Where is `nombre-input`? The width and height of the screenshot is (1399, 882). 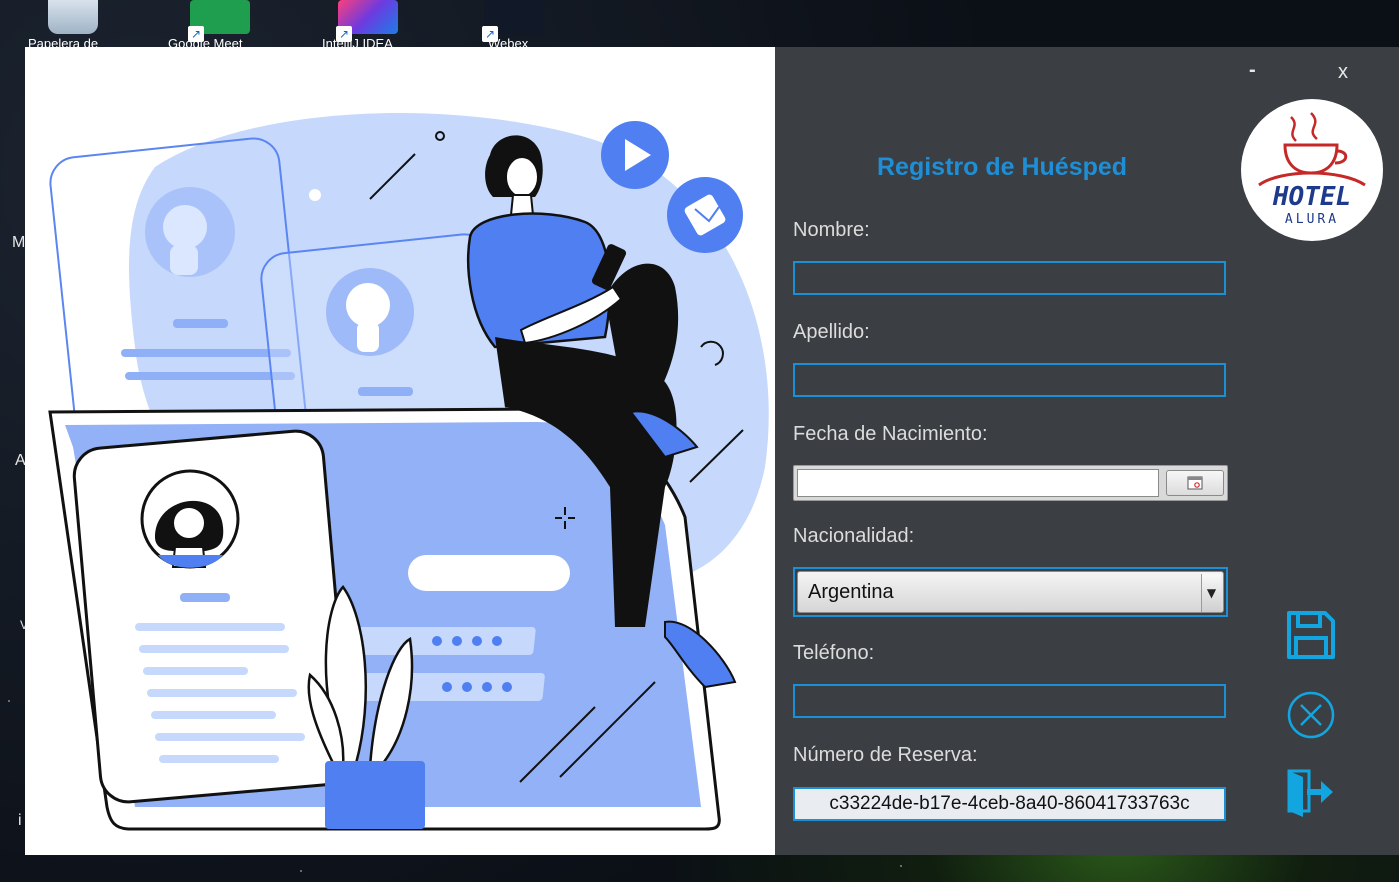 nombre-input is located at coordinates (1009, 278).